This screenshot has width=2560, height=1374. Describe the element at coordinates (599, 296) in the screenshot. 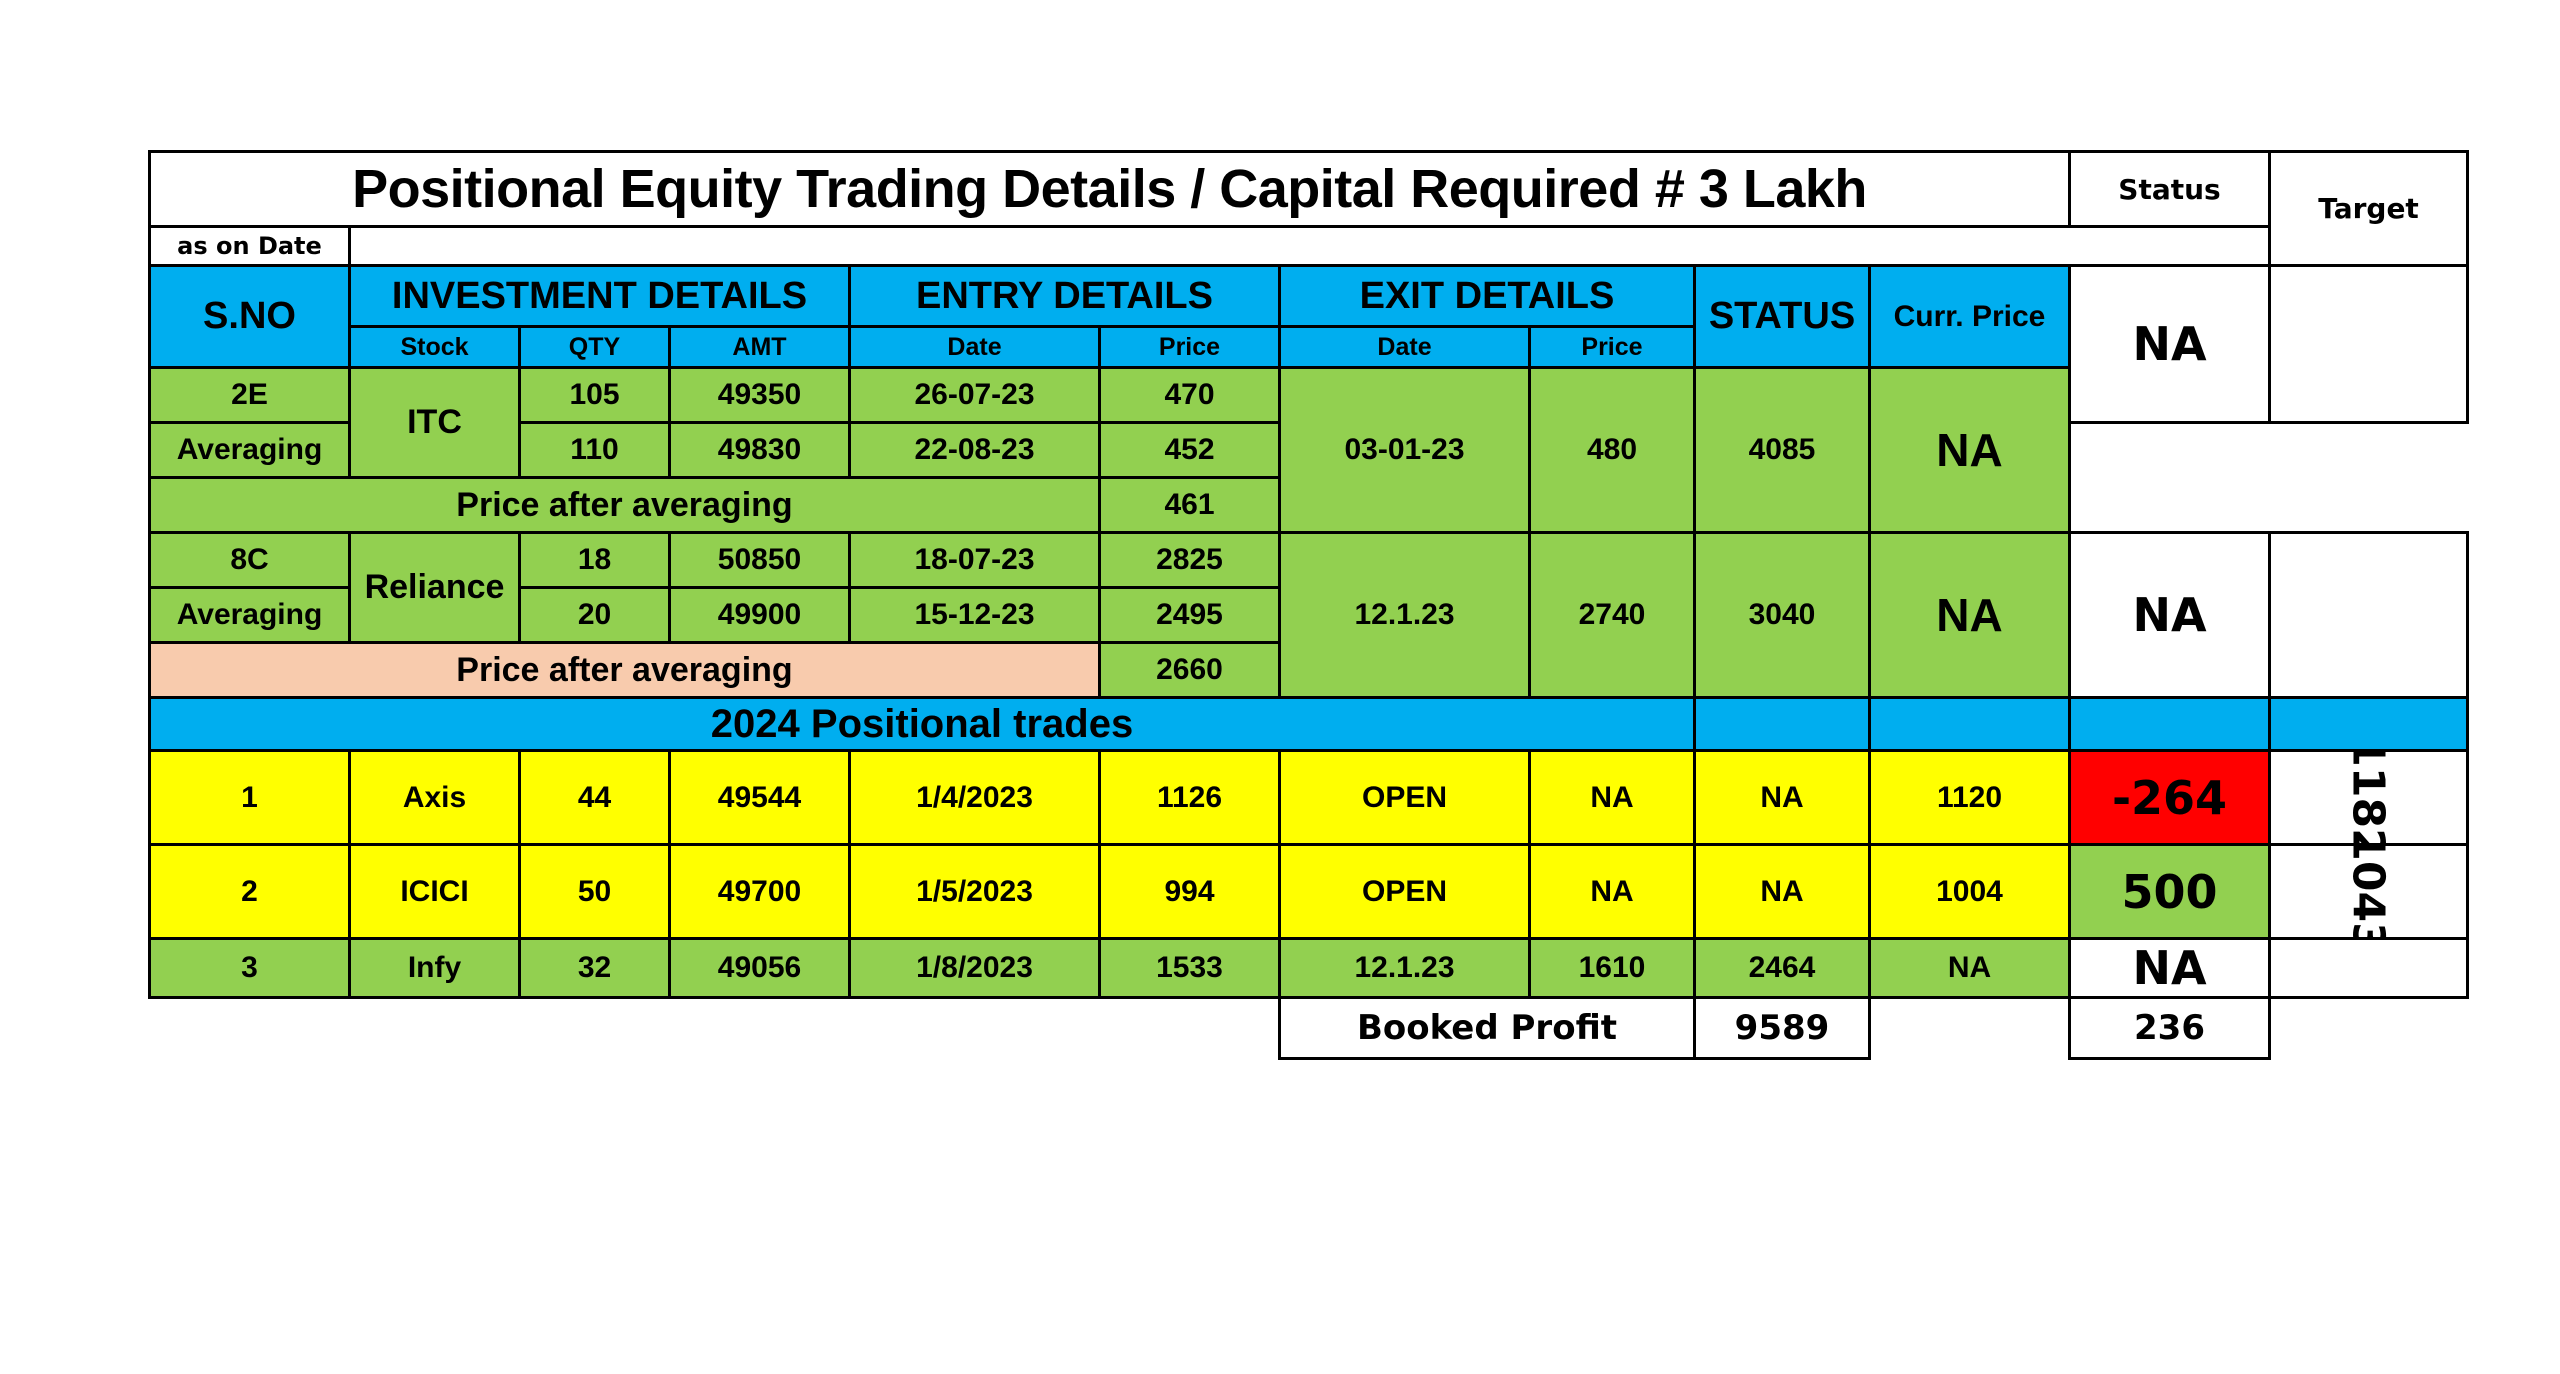

I see `col-header-investment-details: INVESTMENT DETAILS` at that location.